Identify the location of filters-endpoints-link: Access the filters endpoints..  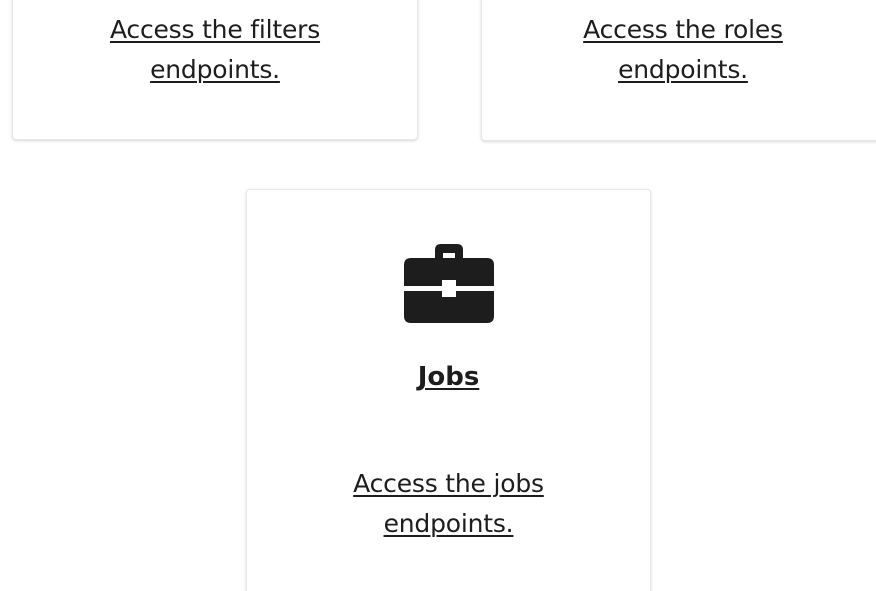
(215, 50).